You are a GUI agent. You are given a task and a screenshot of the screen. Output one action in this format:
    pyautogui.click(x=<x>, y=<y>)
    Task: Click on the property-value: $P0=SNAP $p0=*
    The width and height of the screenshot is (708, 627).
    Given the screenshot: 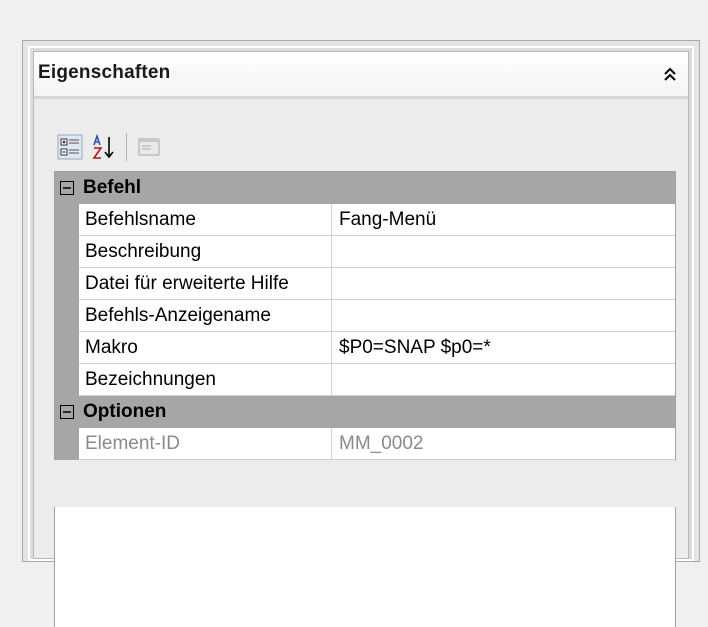 What is the action you would take?
    pyautogui.click(x=503, y=348)
    